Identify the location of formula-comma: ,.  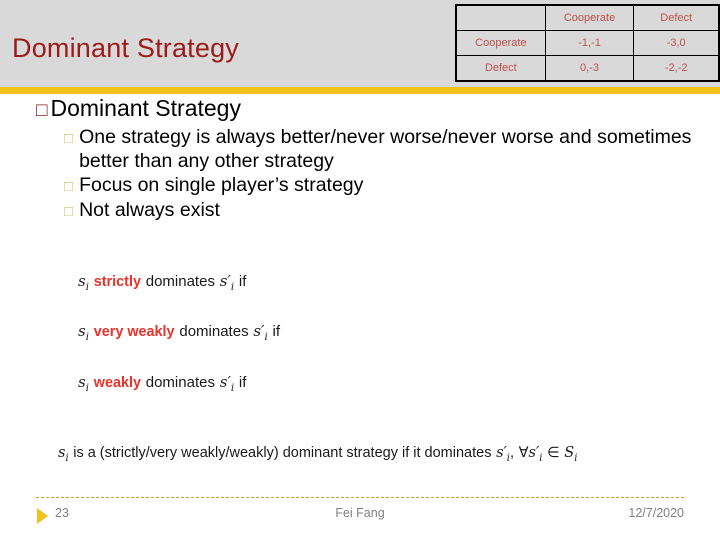
(511, 453).